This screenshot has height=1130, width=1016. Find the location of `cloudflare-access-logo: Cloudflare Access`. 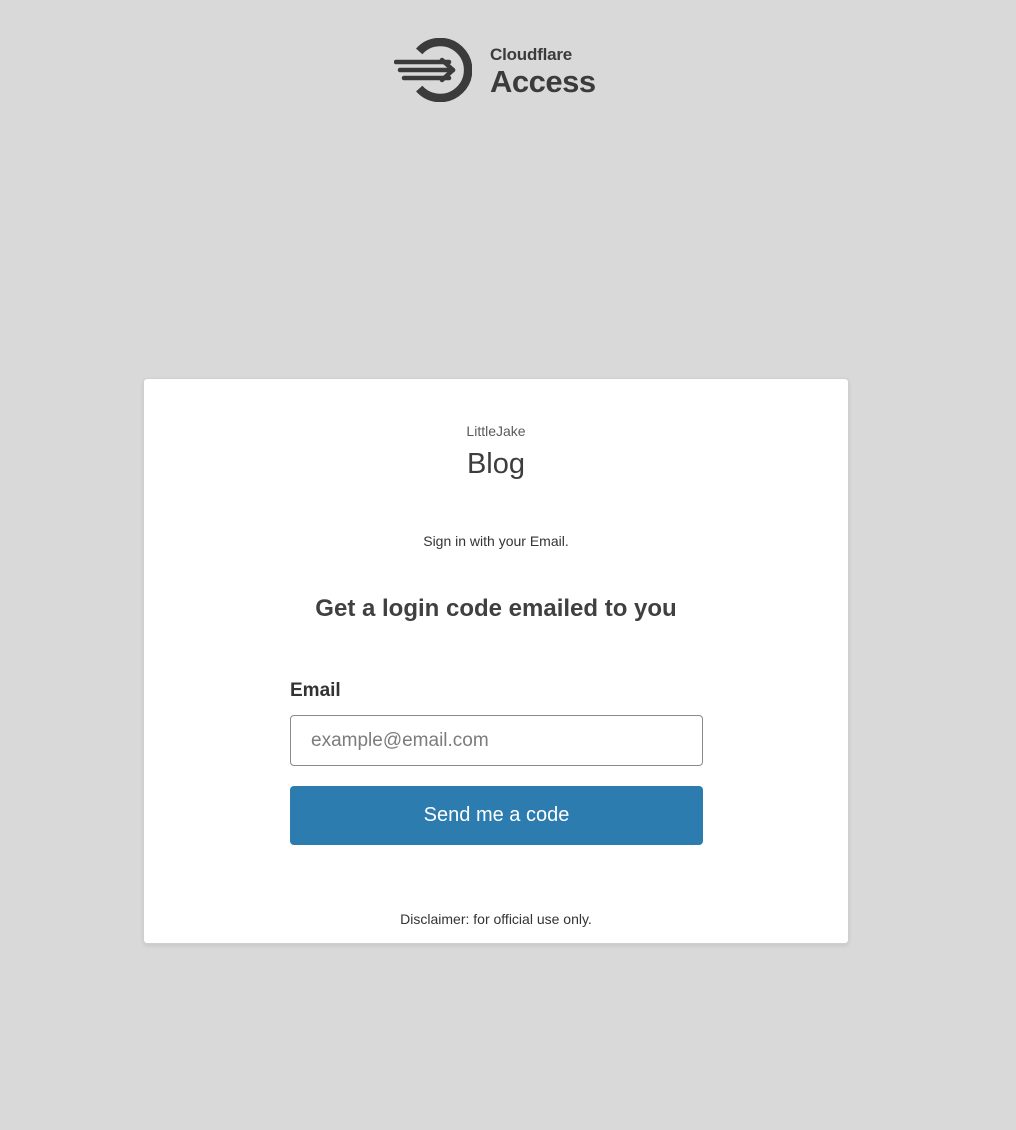

cloudflare-access-logo: Cloudflare Access is located at coordinates (499, 70).